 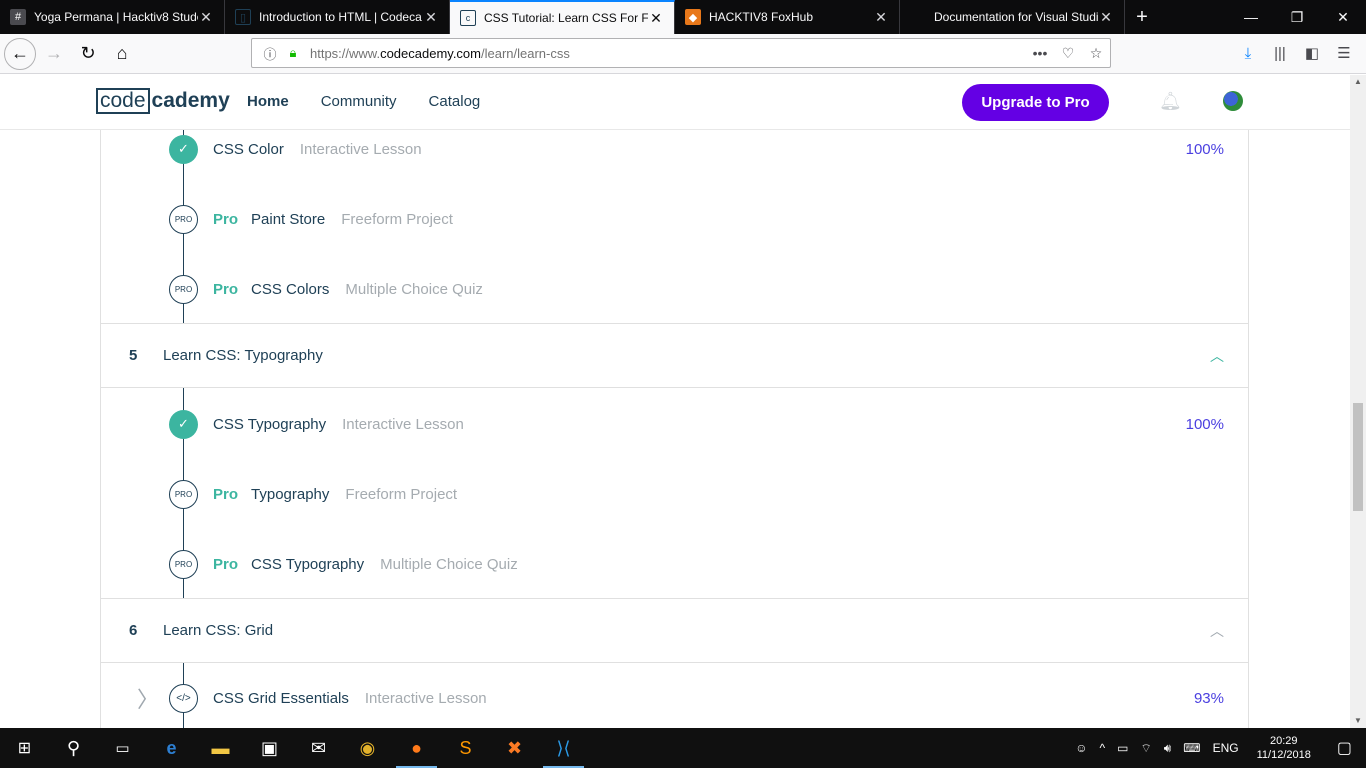 I want to click on sidebar-icon: ◧, so click(x=1312, y=53).